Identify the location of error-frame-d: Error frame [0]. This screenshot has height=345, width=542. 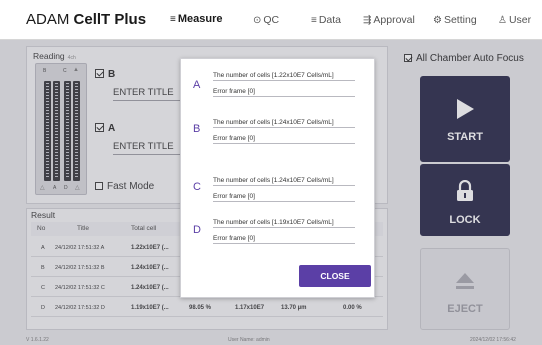
(284, 239).